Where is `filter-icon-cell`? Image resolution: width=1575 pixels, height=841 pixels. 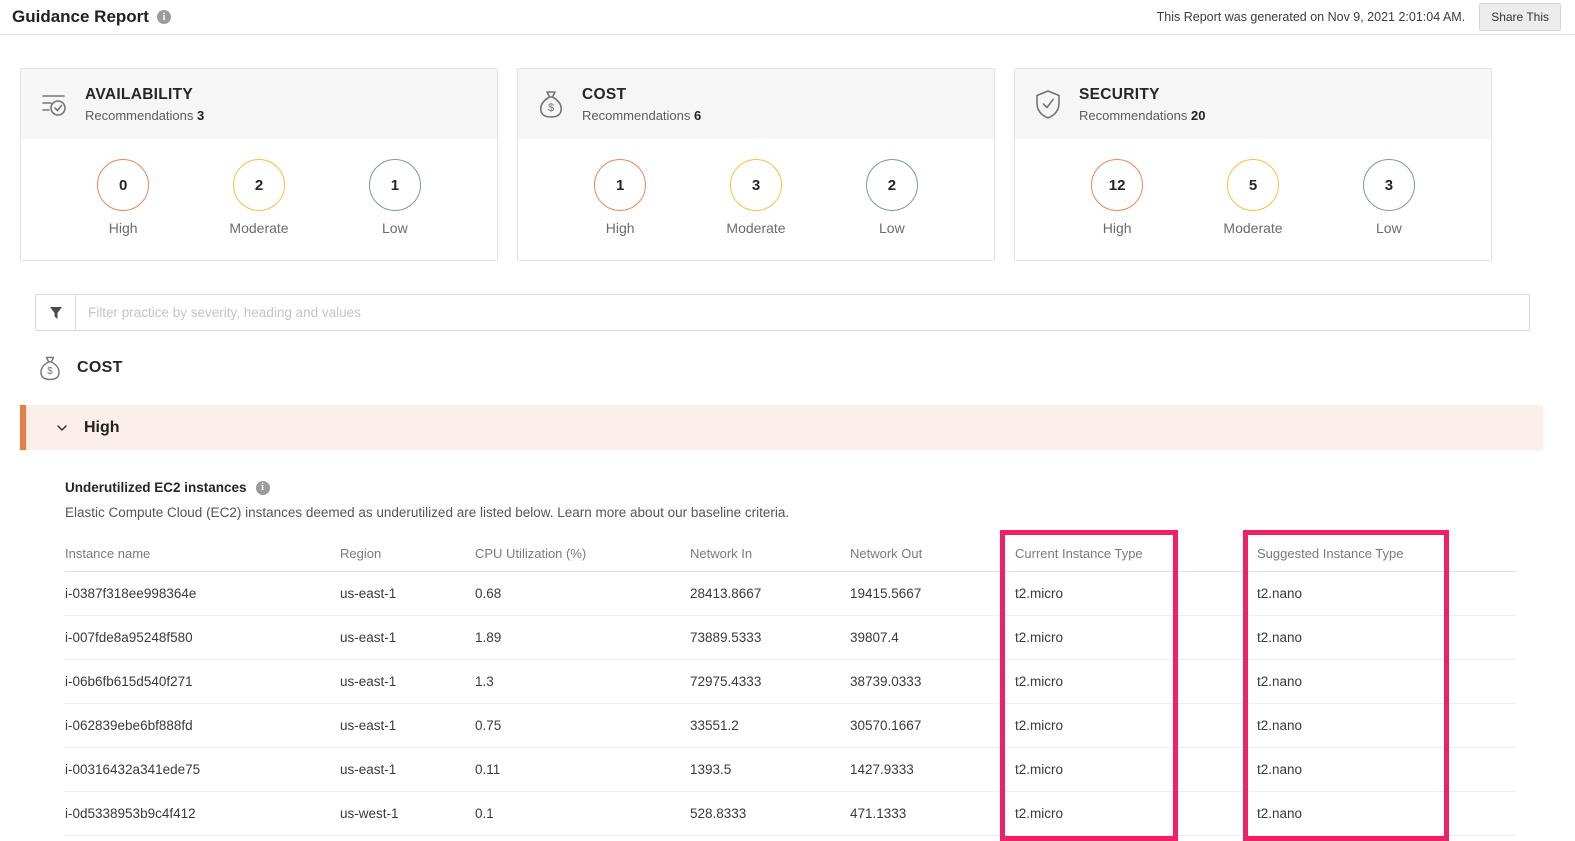 filter-icon-cell is located at coordinates (56, 312).